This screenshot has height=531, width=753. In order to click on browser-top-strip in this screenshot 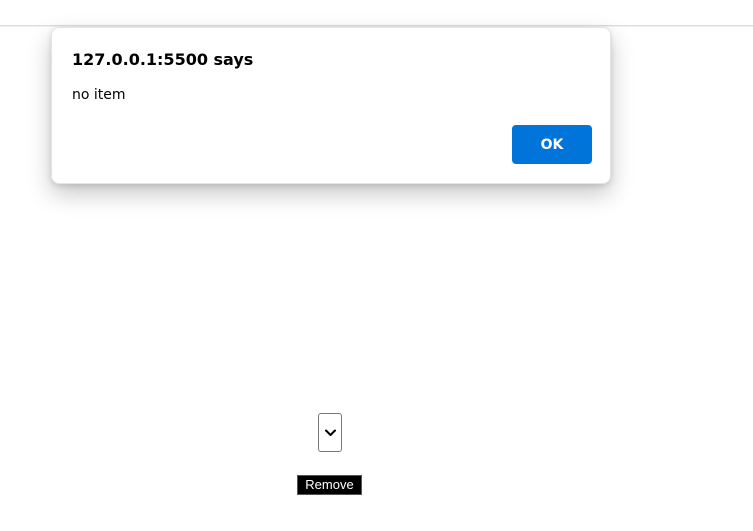, I will do `click(376, 13)`.